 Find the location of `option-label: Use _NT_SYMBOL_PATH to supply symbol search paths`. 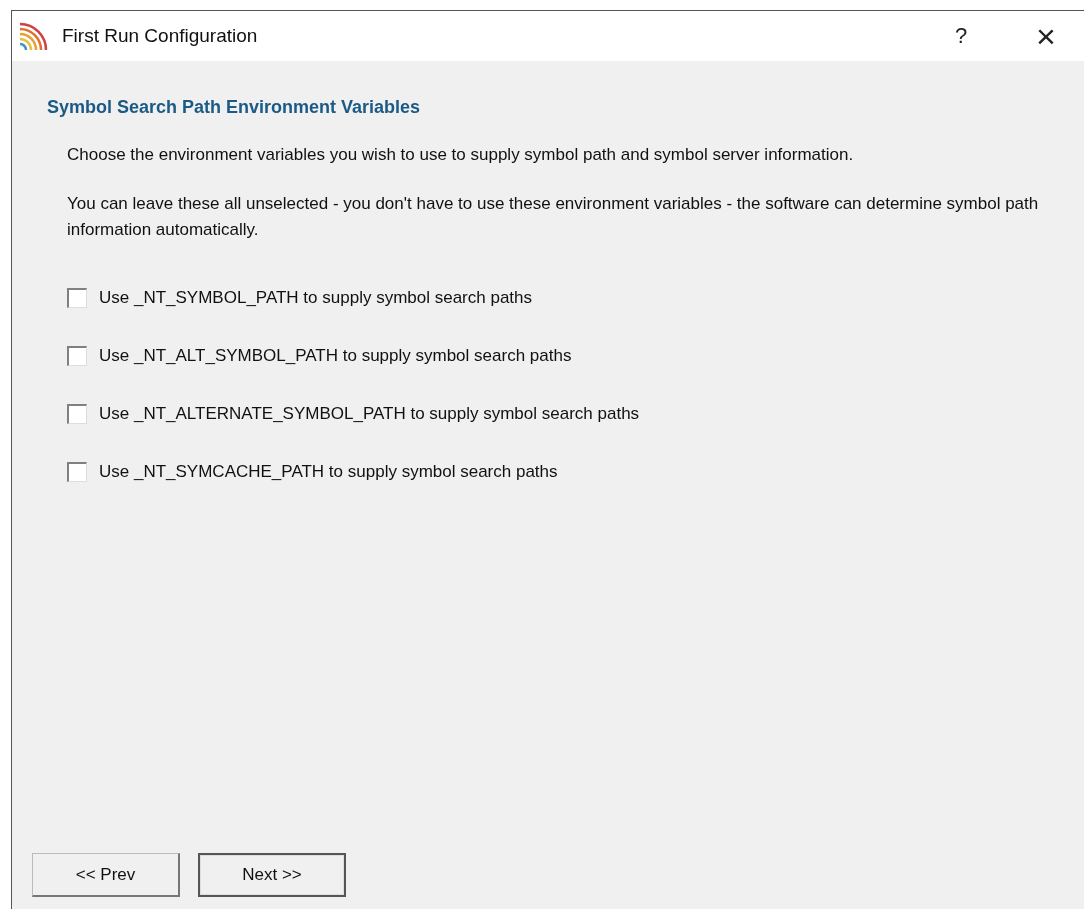

option-label: Use _NT_SYMBOL_PATH to supply symbol search paths is located at coordinates (316, 298).